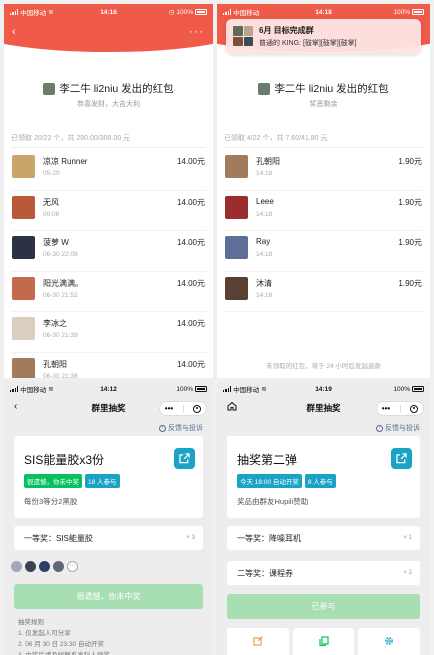  What do you see at coordinates (323, 292) in the screenshot?
I see `claim-row: 沐清 14:18 1.90元` at bounding box center [323, 292].